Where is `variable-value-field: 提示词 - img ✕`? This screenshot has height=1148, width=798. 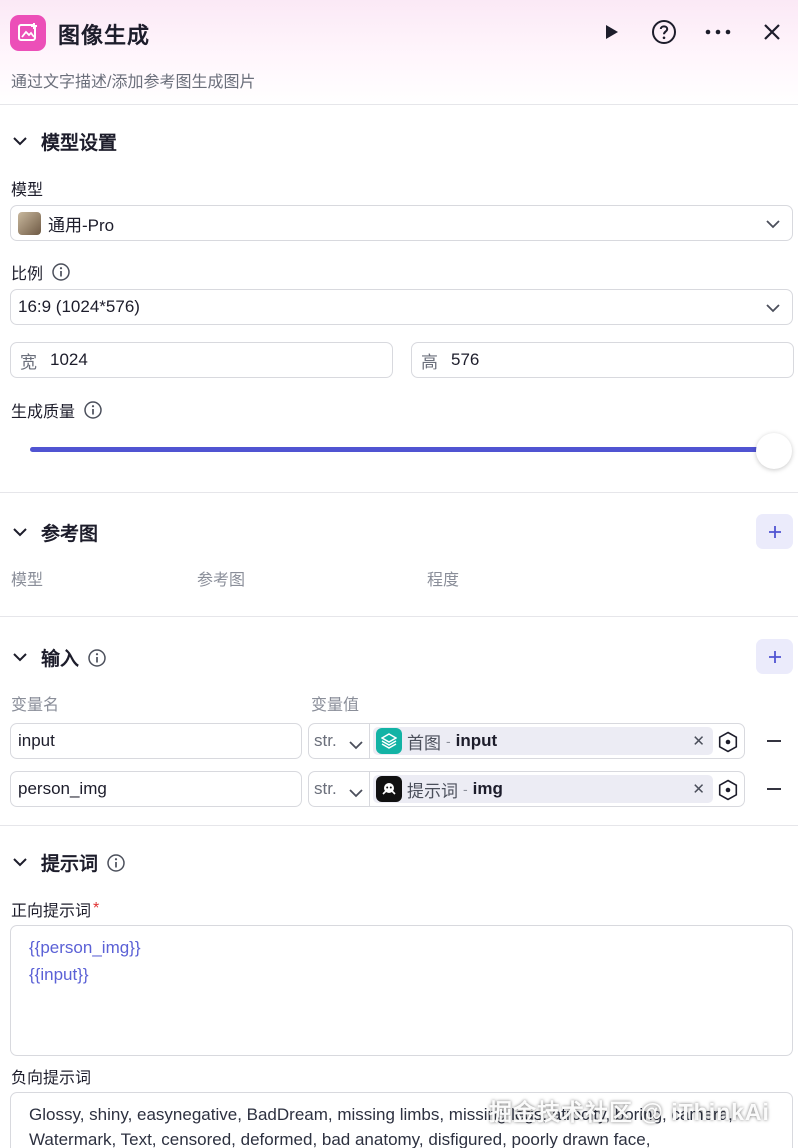
variable-value-field: 提示词 - img ✕ is located at coordinates (557, 789).